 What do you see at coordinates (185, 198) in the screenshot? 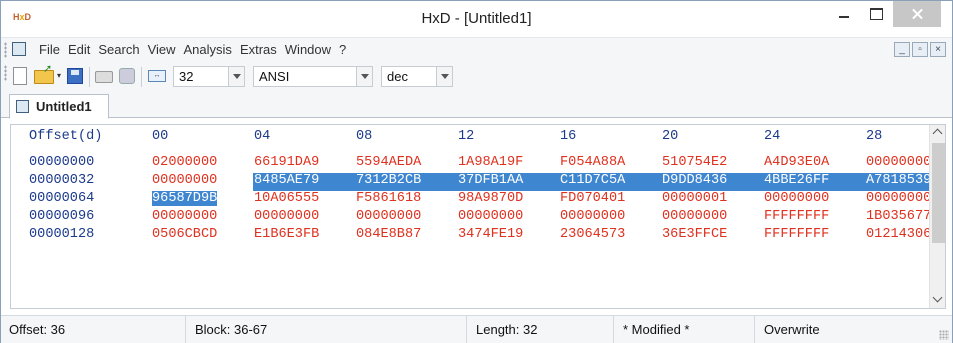
I see `hex-cell-selected: 96587D9B` at bounding box center [185, 198].